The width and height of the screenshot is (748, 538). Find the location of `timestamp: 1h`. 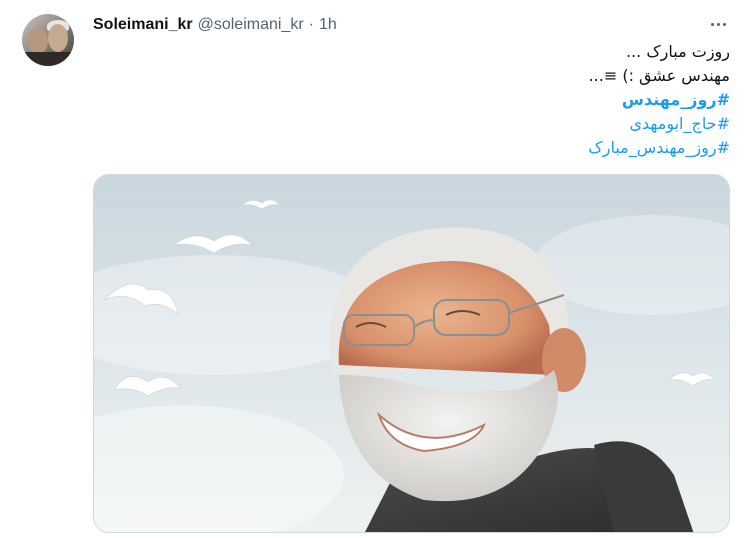

timestamp: 1h is located at coordinates (328, 25).